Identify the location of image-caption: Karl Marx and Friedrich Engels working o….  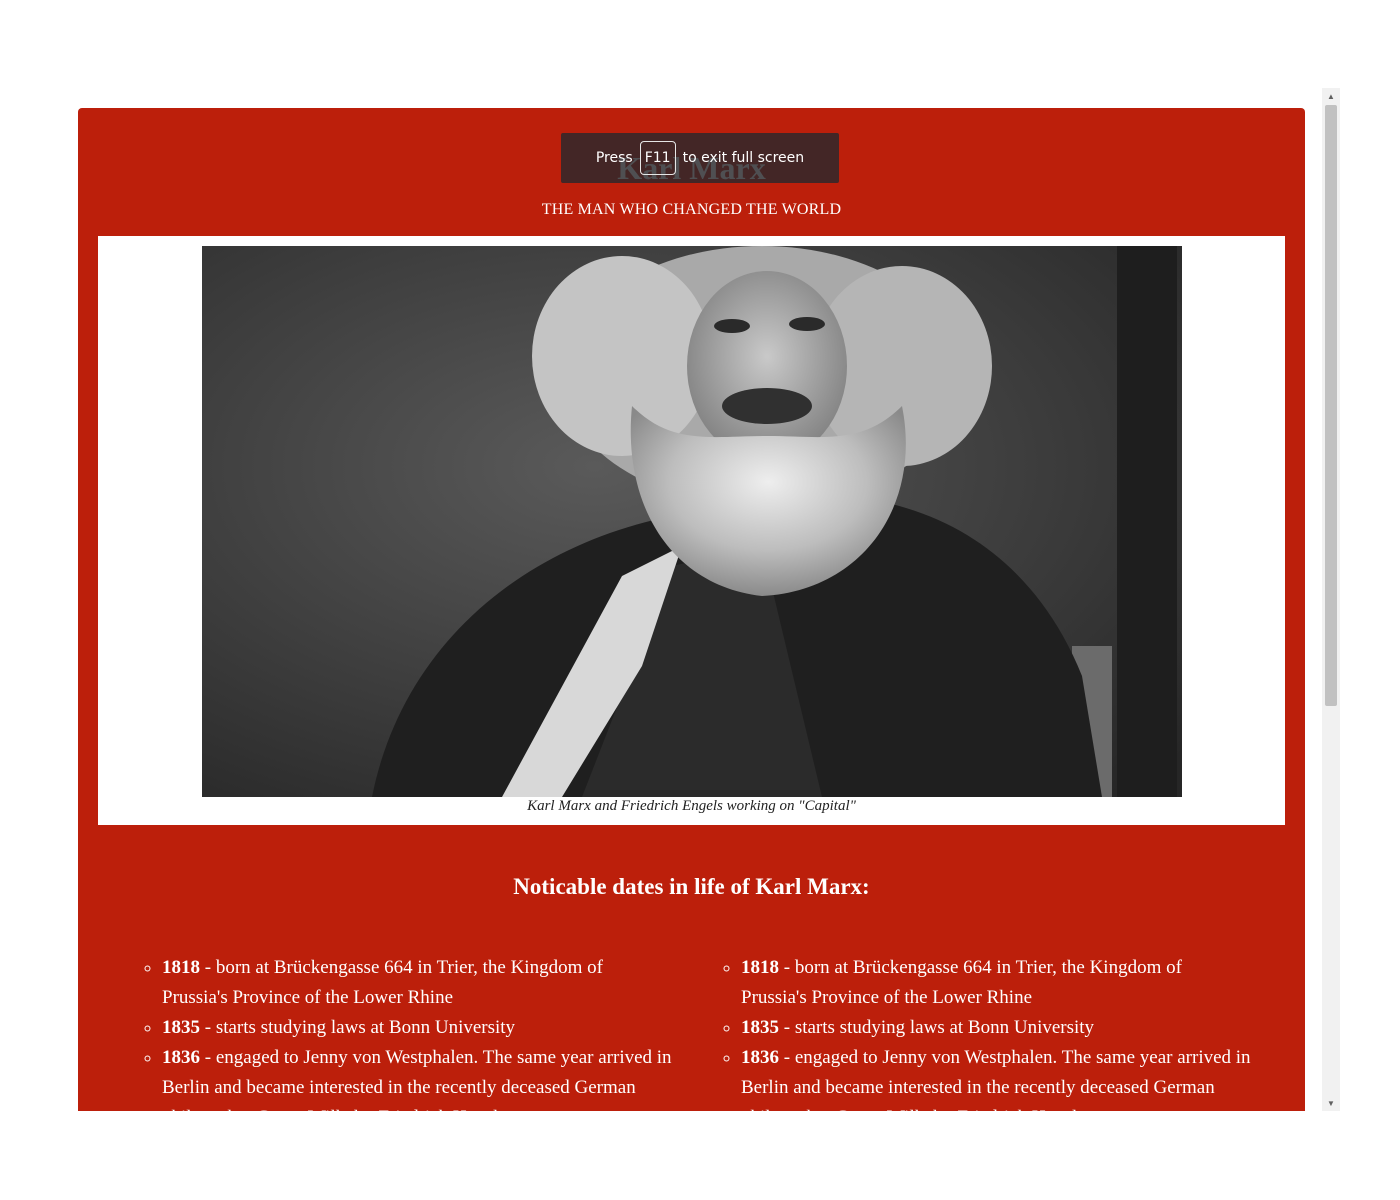
(691, 806).